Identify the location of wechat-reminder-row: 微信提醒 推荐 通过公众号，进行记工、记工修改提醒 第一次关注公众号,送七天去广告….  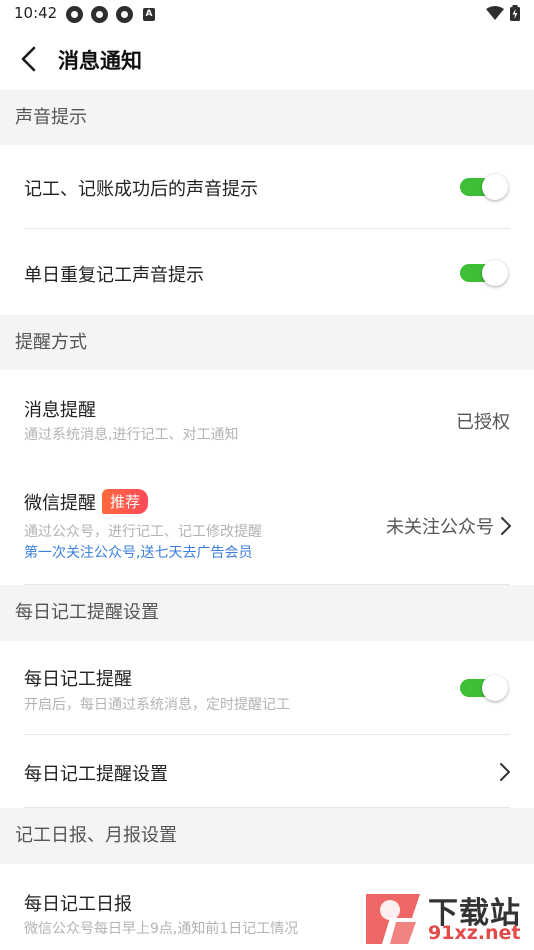
(267, 525).